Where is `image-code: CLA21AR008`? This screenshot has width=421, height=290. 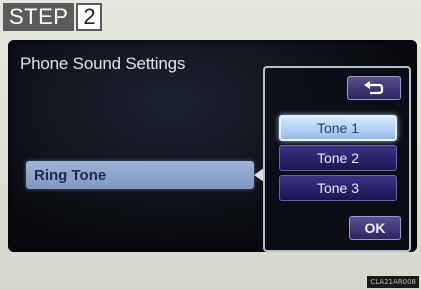 image-code: CLA21AR008 is located at coordinates (393, 282).